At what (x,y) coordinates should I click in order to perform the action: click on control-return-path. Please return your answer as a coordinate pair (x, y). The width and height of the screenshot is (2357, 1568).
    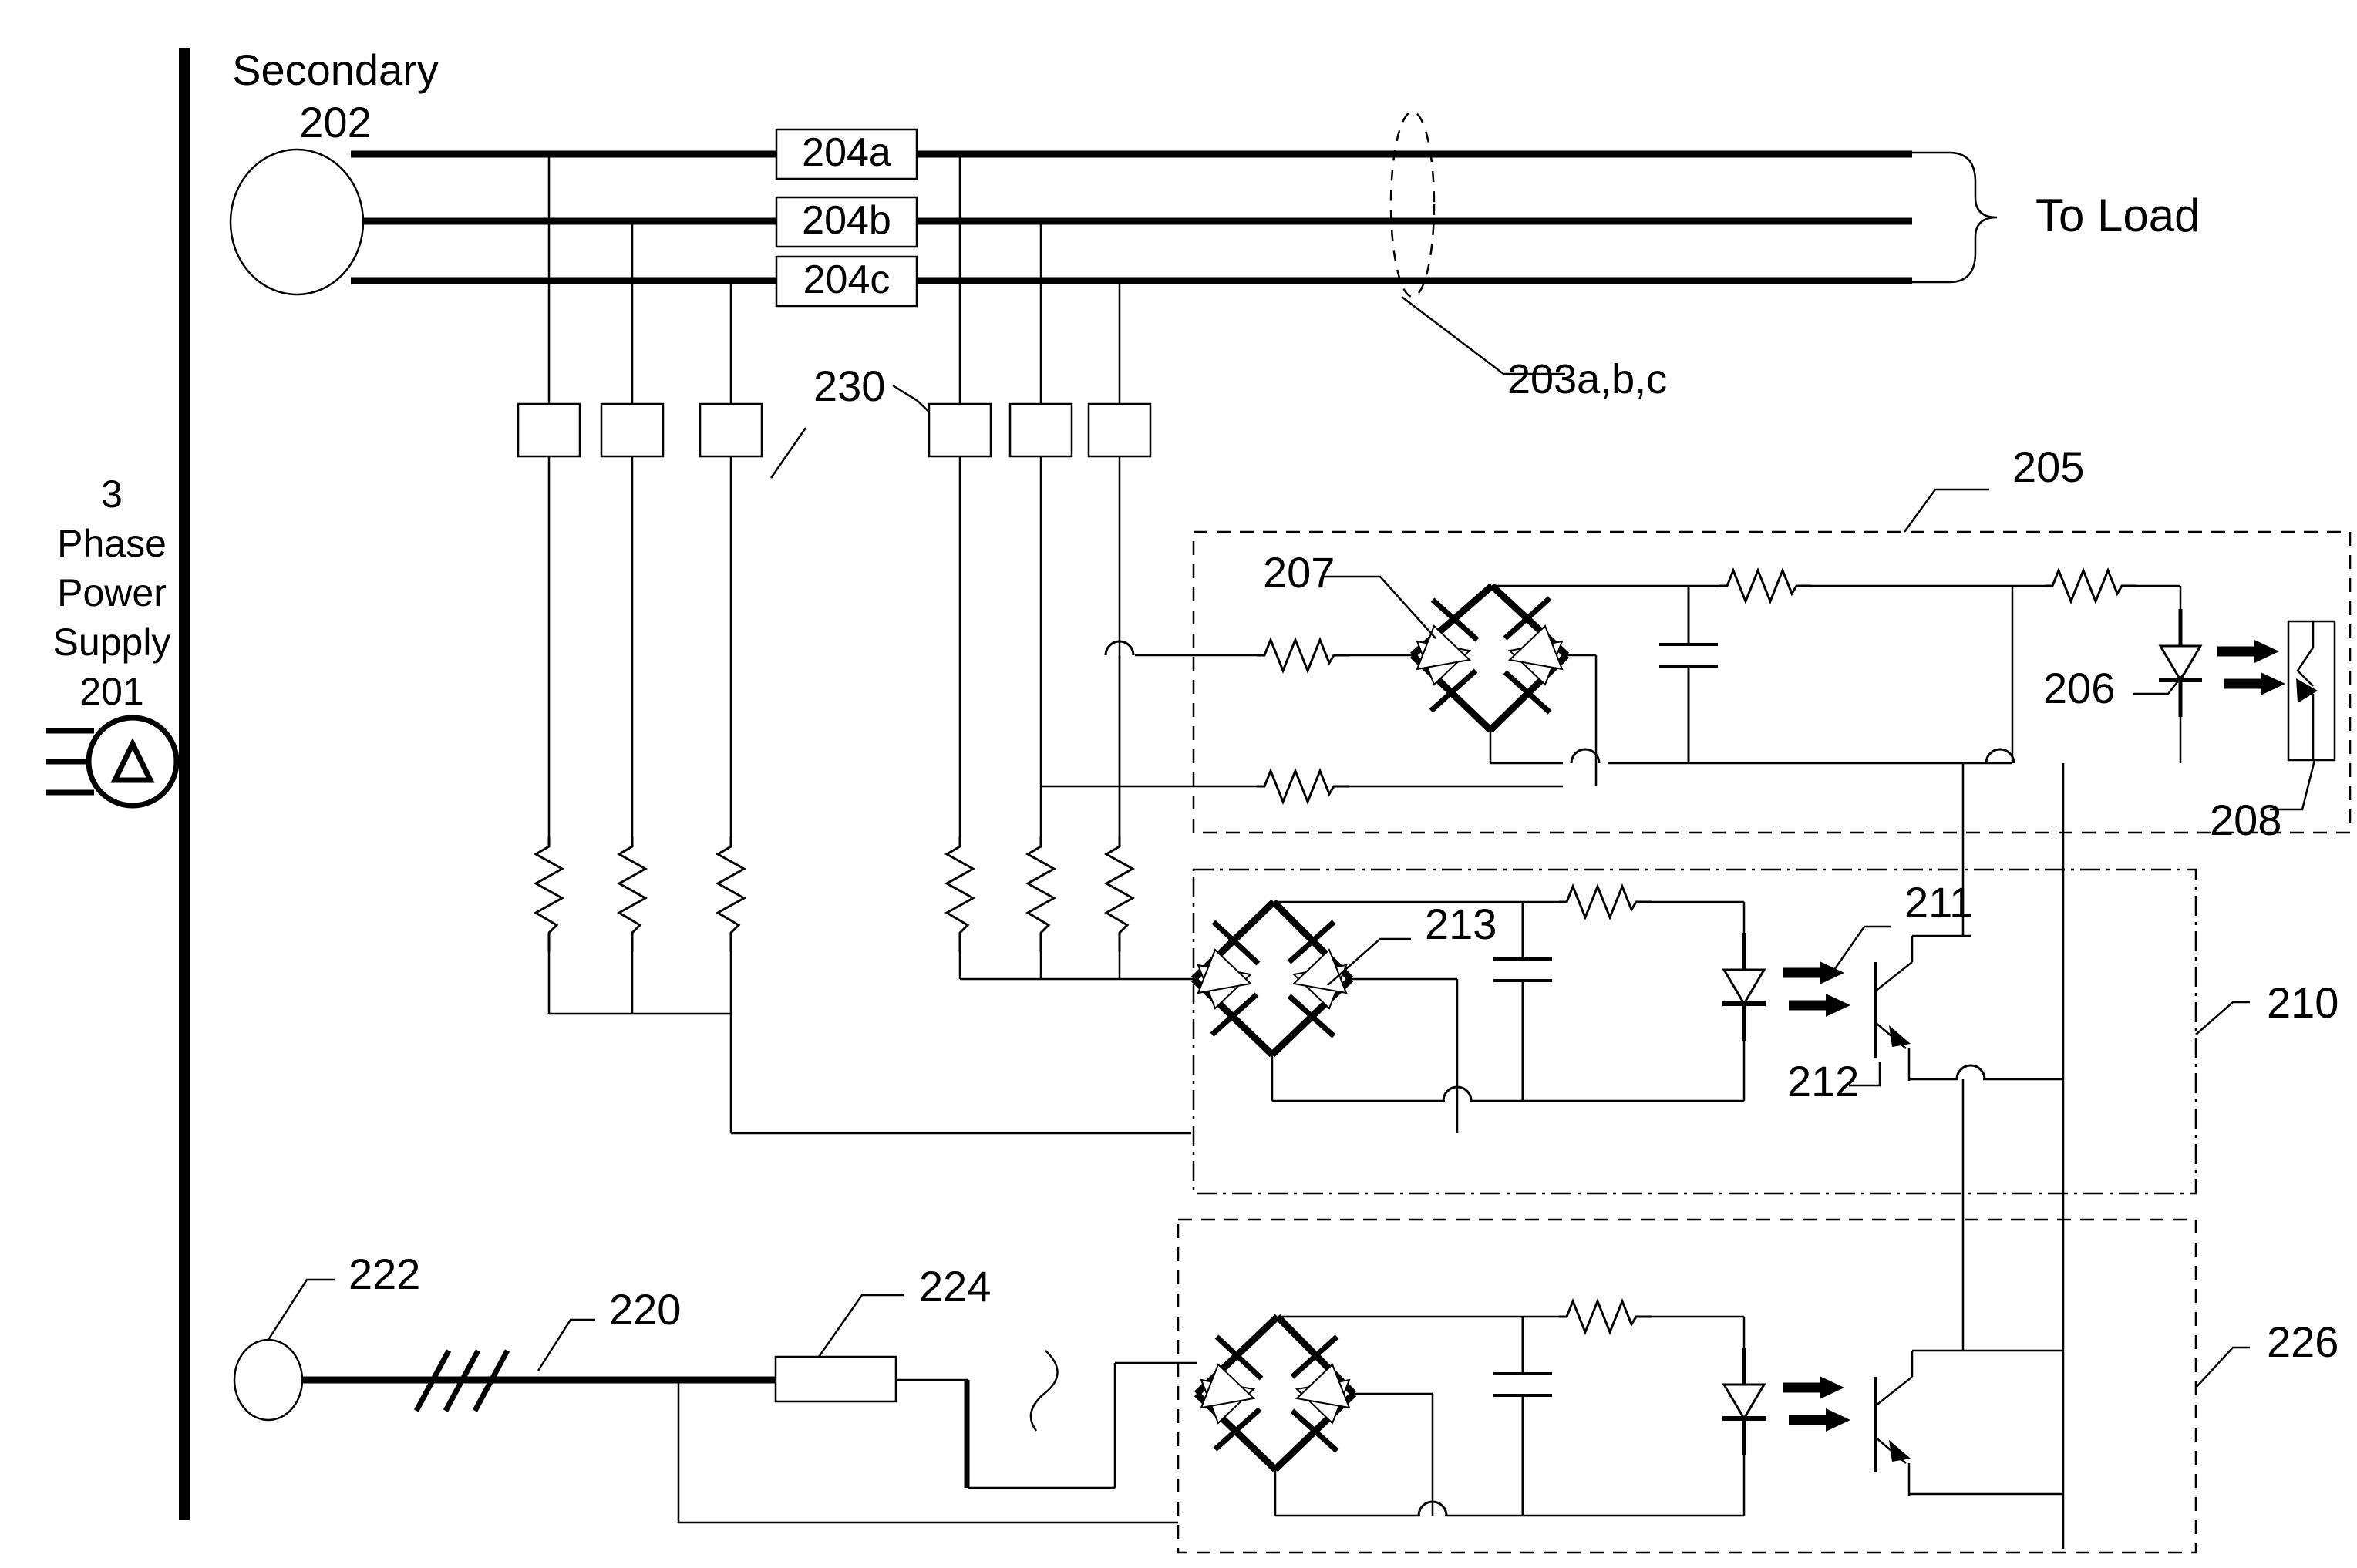
    Looking at the image, I should click on (1047, 1425).